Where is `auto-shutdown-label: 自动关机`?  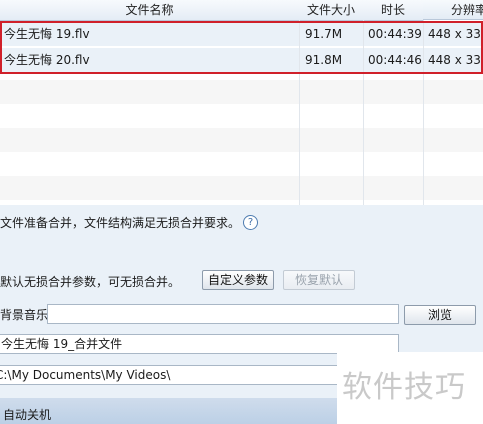 auto-shutdown-label: 自动关机 is located at coordinates (27, 415).